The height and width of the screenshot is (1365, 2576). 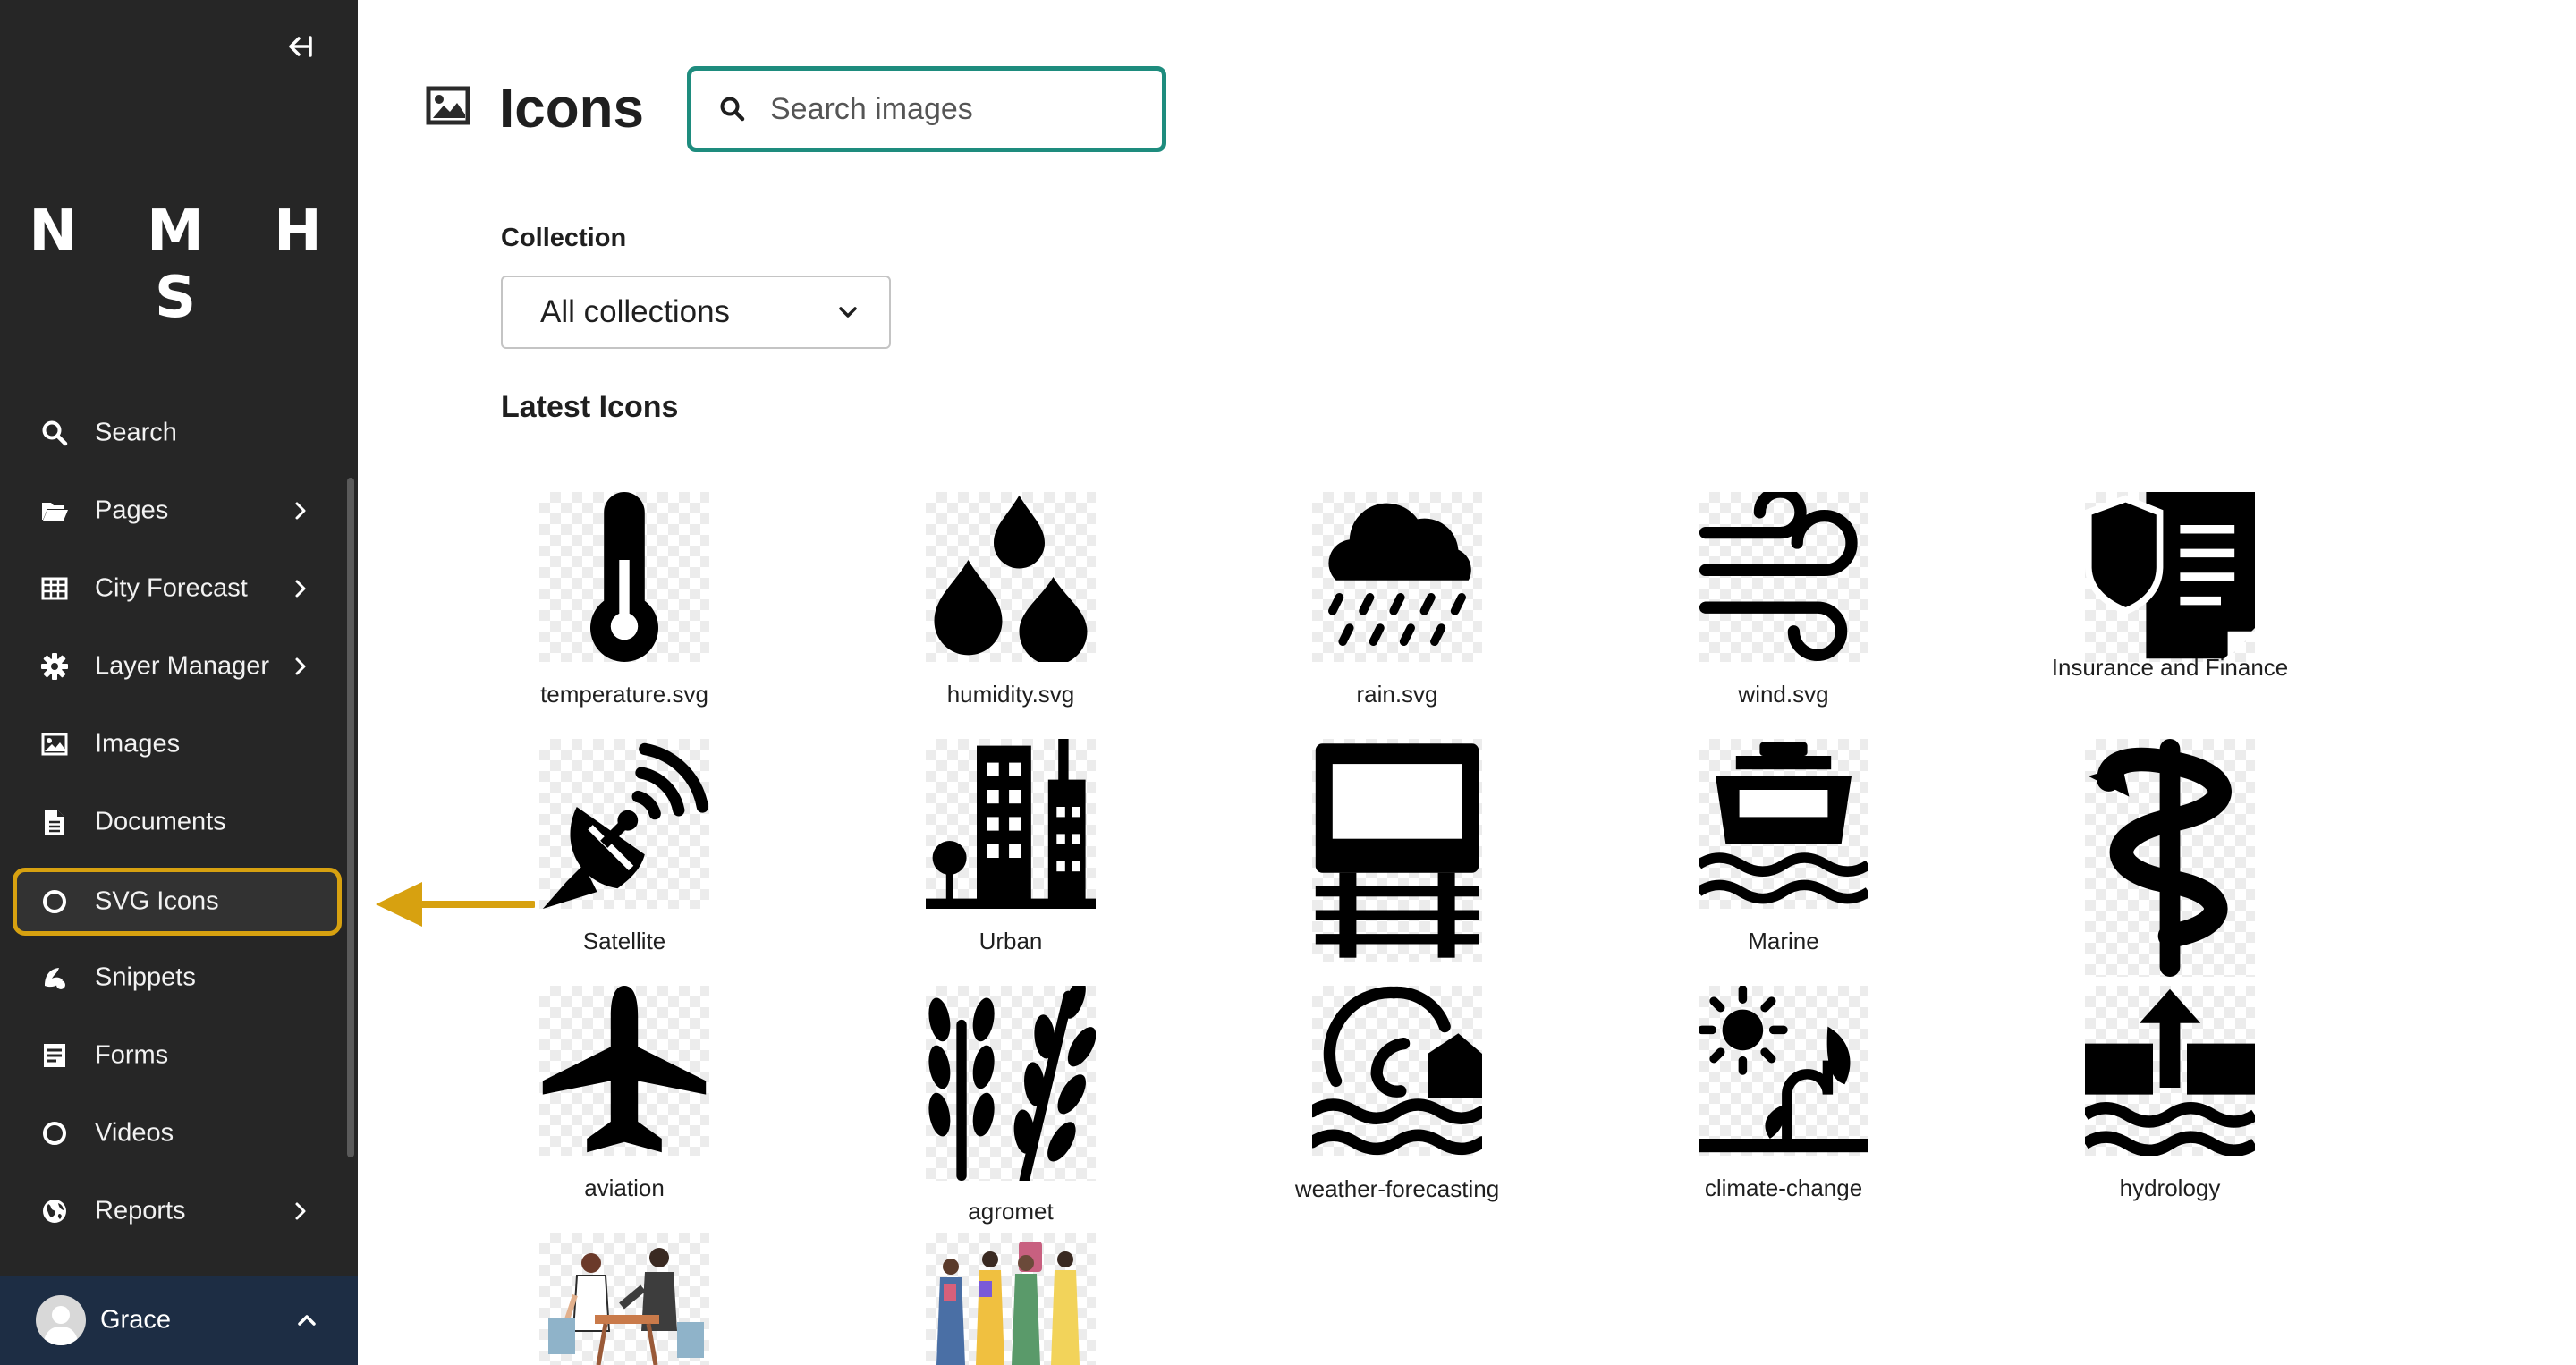 What do you see at coordinates (624, 577) in the screenshot?
I see `thermometer-icon` at bounding box center [624, 577].